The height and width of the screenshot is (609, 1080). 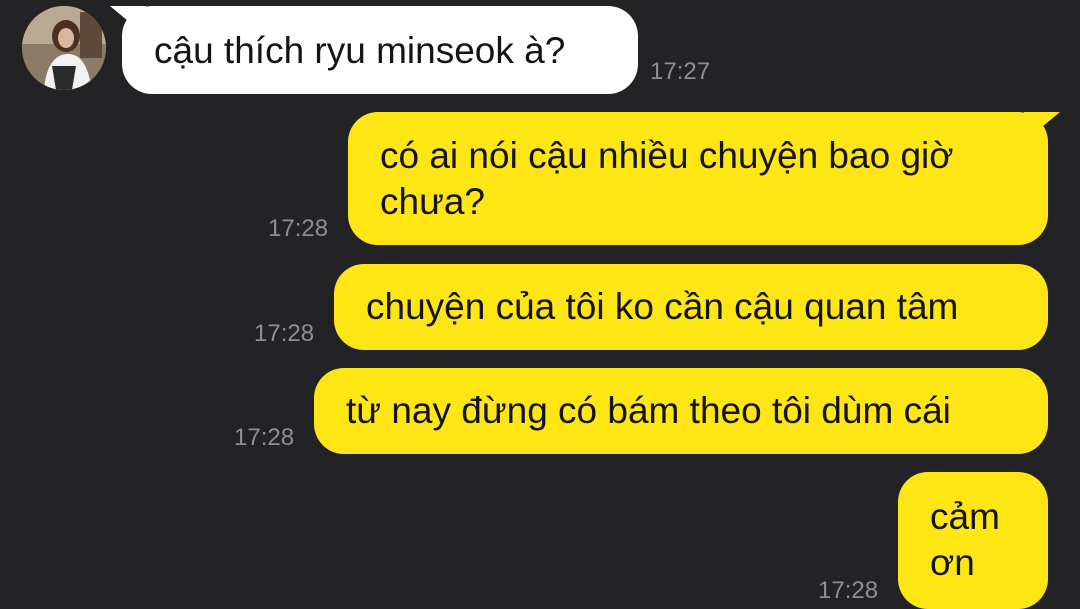 I want to click on outgoing-message-bubble: chuyện của tôi ko cần cậu quan tâm, so click(x=691, y=307).